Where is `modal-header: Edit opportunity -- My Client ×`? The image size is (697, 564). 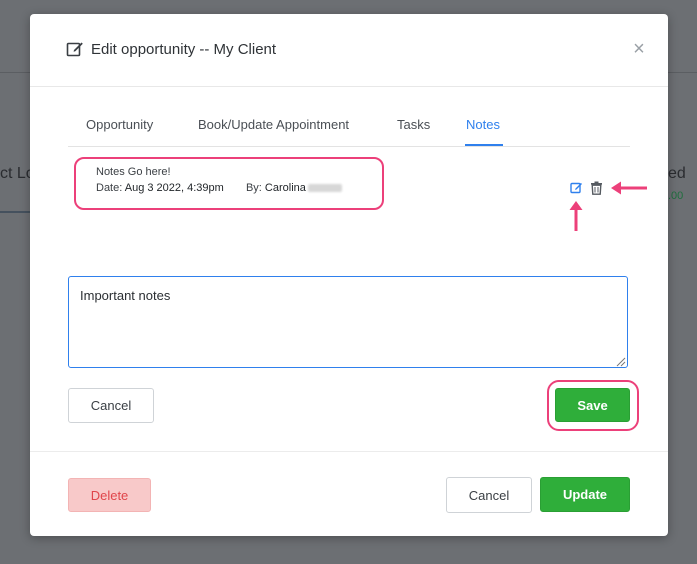
modal-header: Edit opportunity -- My Client × is located at coordinates (349, 50).